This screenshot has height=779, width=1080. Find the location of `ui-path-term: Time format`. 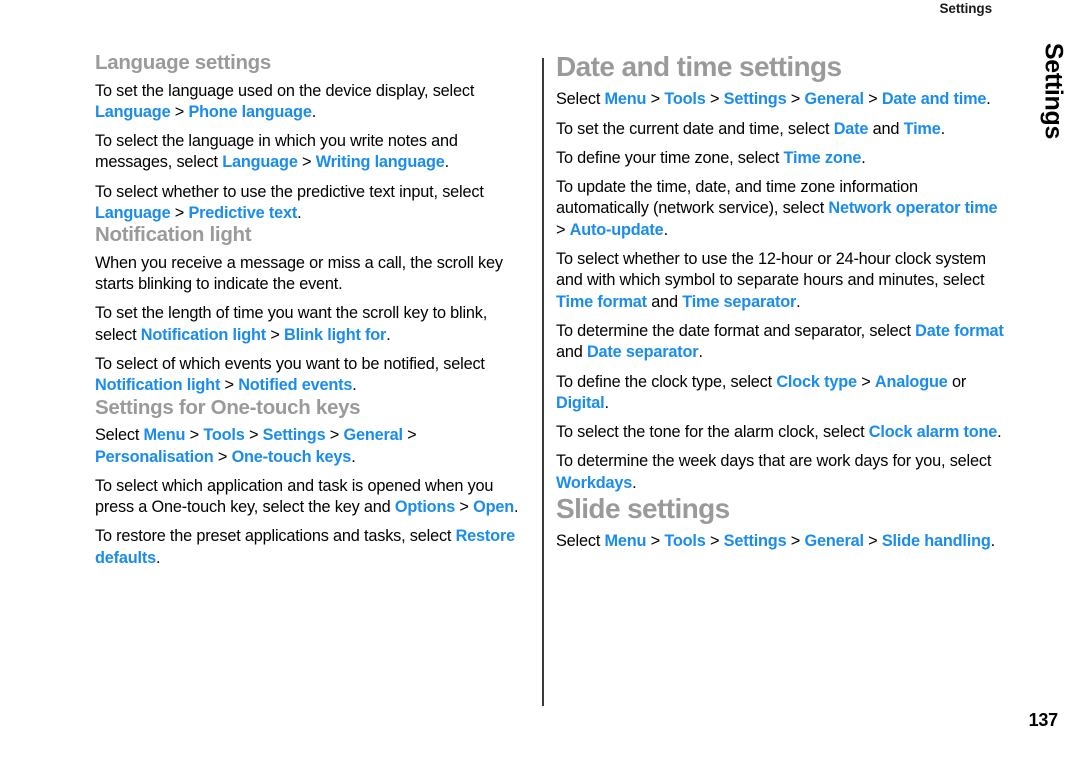

ui-path-term: Time format is located at coordinates (601, 302).